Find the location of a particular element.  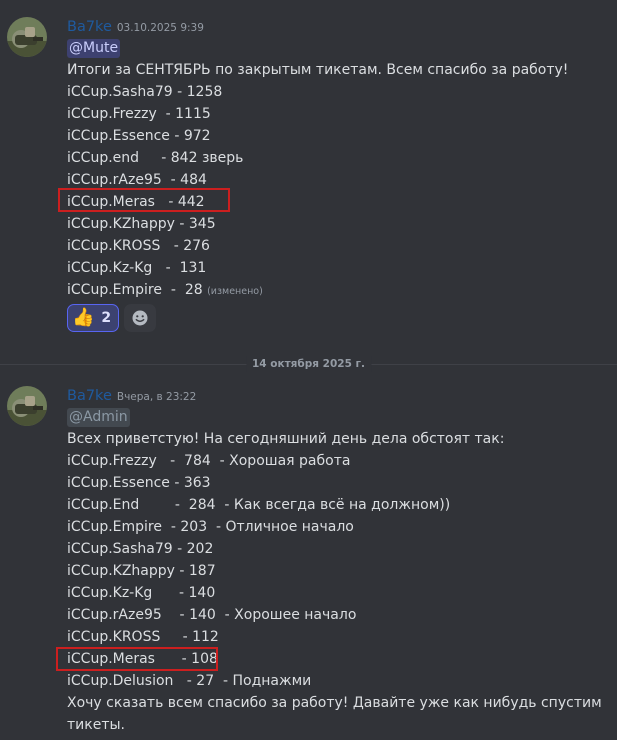

ticket-row: iCCup.end - 842 зверь is located at coordinates (155, 158).